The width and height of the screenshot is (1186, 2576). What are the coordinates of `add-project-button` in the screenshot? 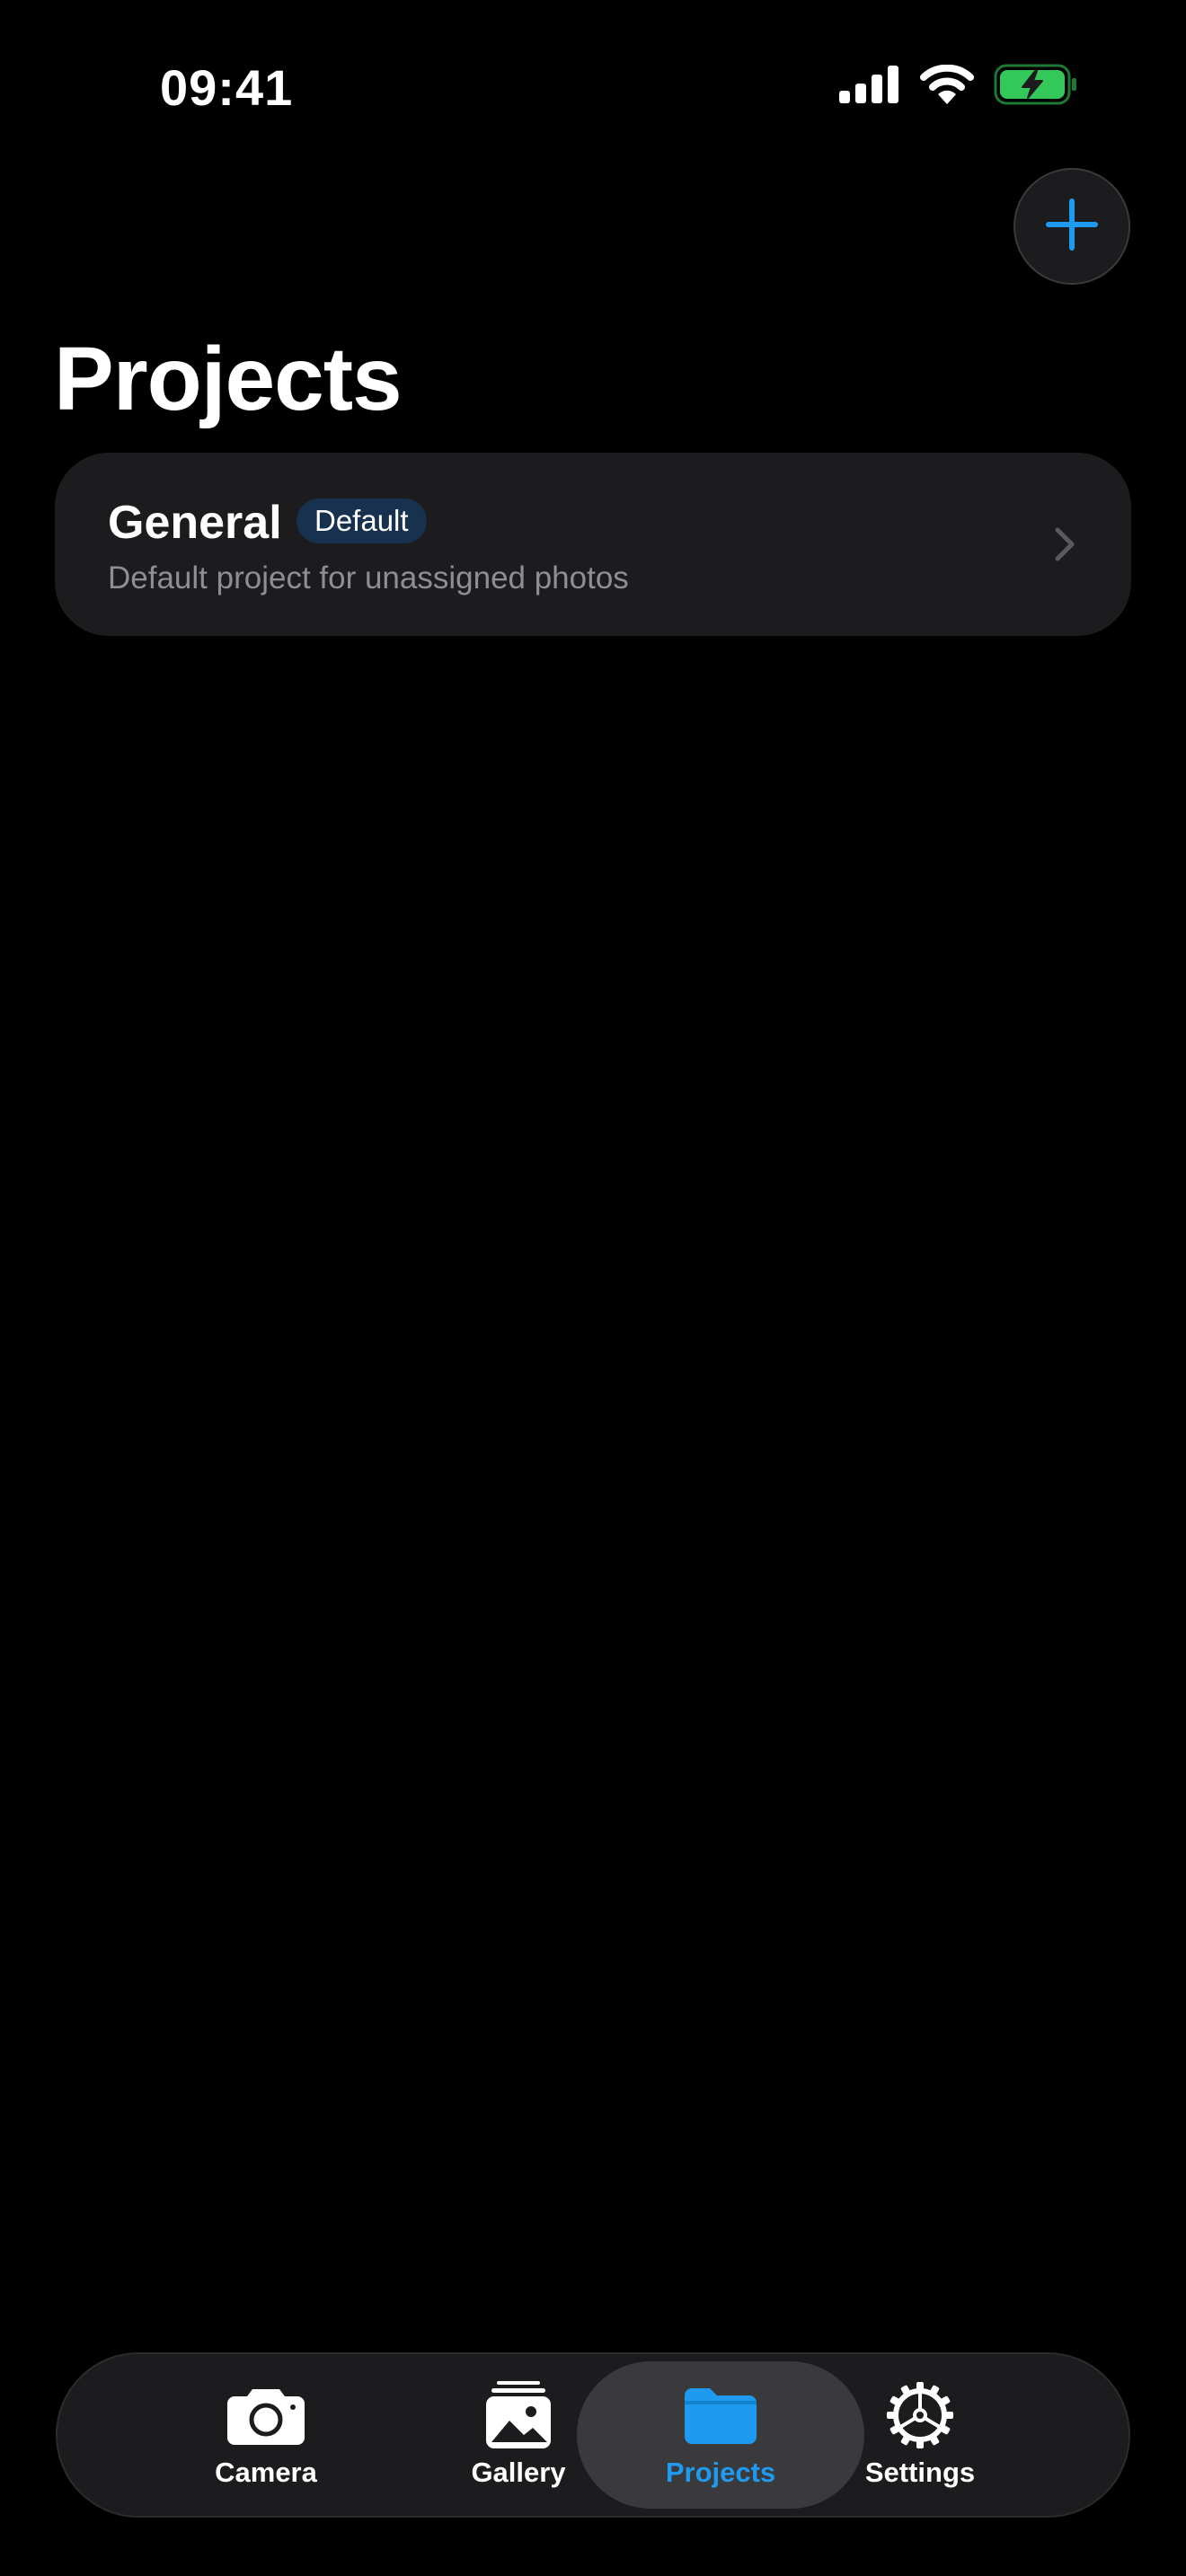 It's located at (1071, 226).